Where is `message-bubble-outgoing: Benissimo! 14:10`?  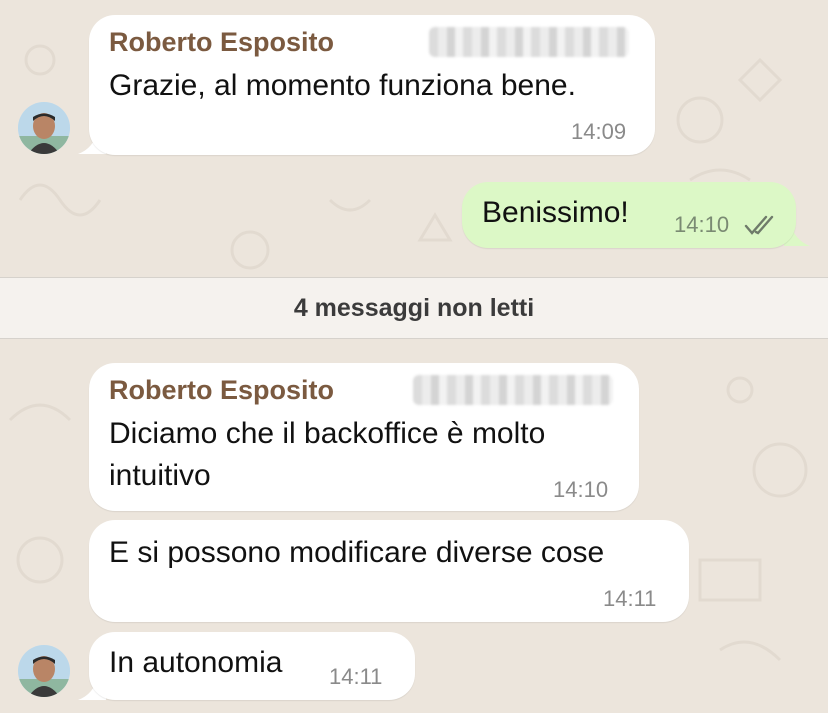
message-bubble-outgoing: Benissimo! 14:10 is located at coordinates (629, 215).